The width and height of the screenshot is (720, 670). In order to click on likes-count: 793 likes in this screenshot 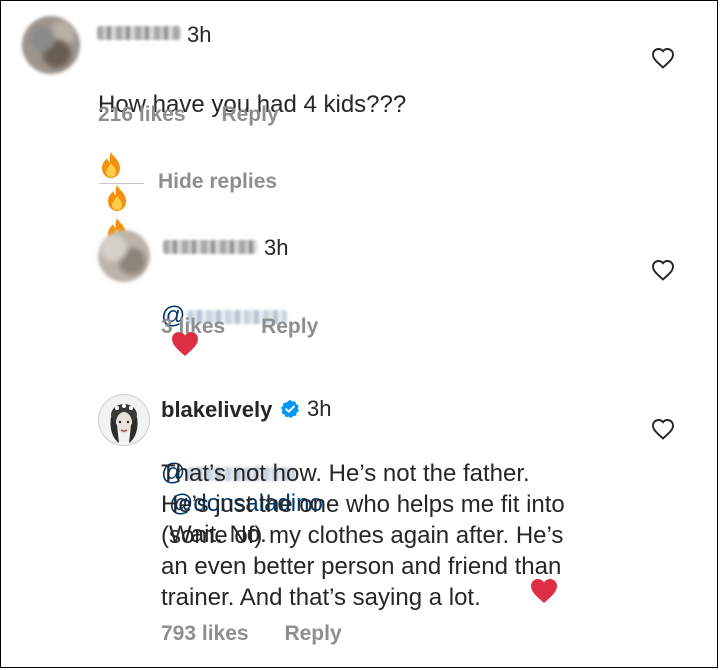, I will do `click(205, 633)`.